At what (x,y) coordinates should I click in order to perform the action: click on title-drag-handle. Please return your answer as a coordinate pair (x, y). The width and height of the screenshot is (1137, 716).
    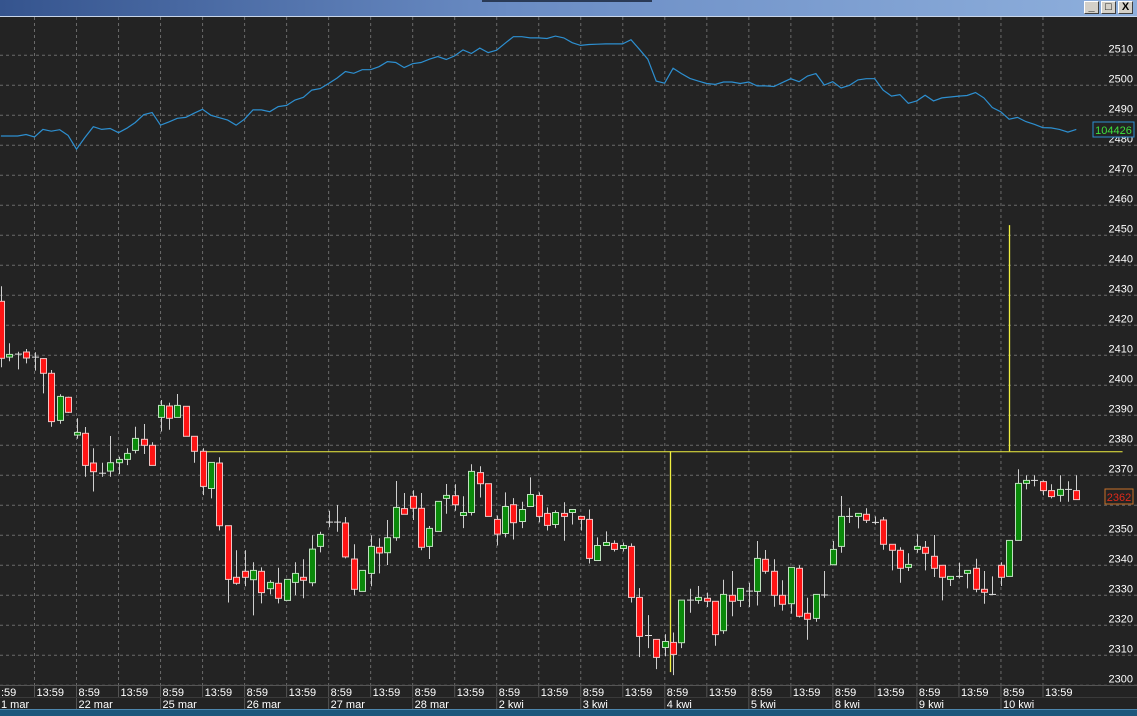
    Looking at the image, I should click on (567, 1).